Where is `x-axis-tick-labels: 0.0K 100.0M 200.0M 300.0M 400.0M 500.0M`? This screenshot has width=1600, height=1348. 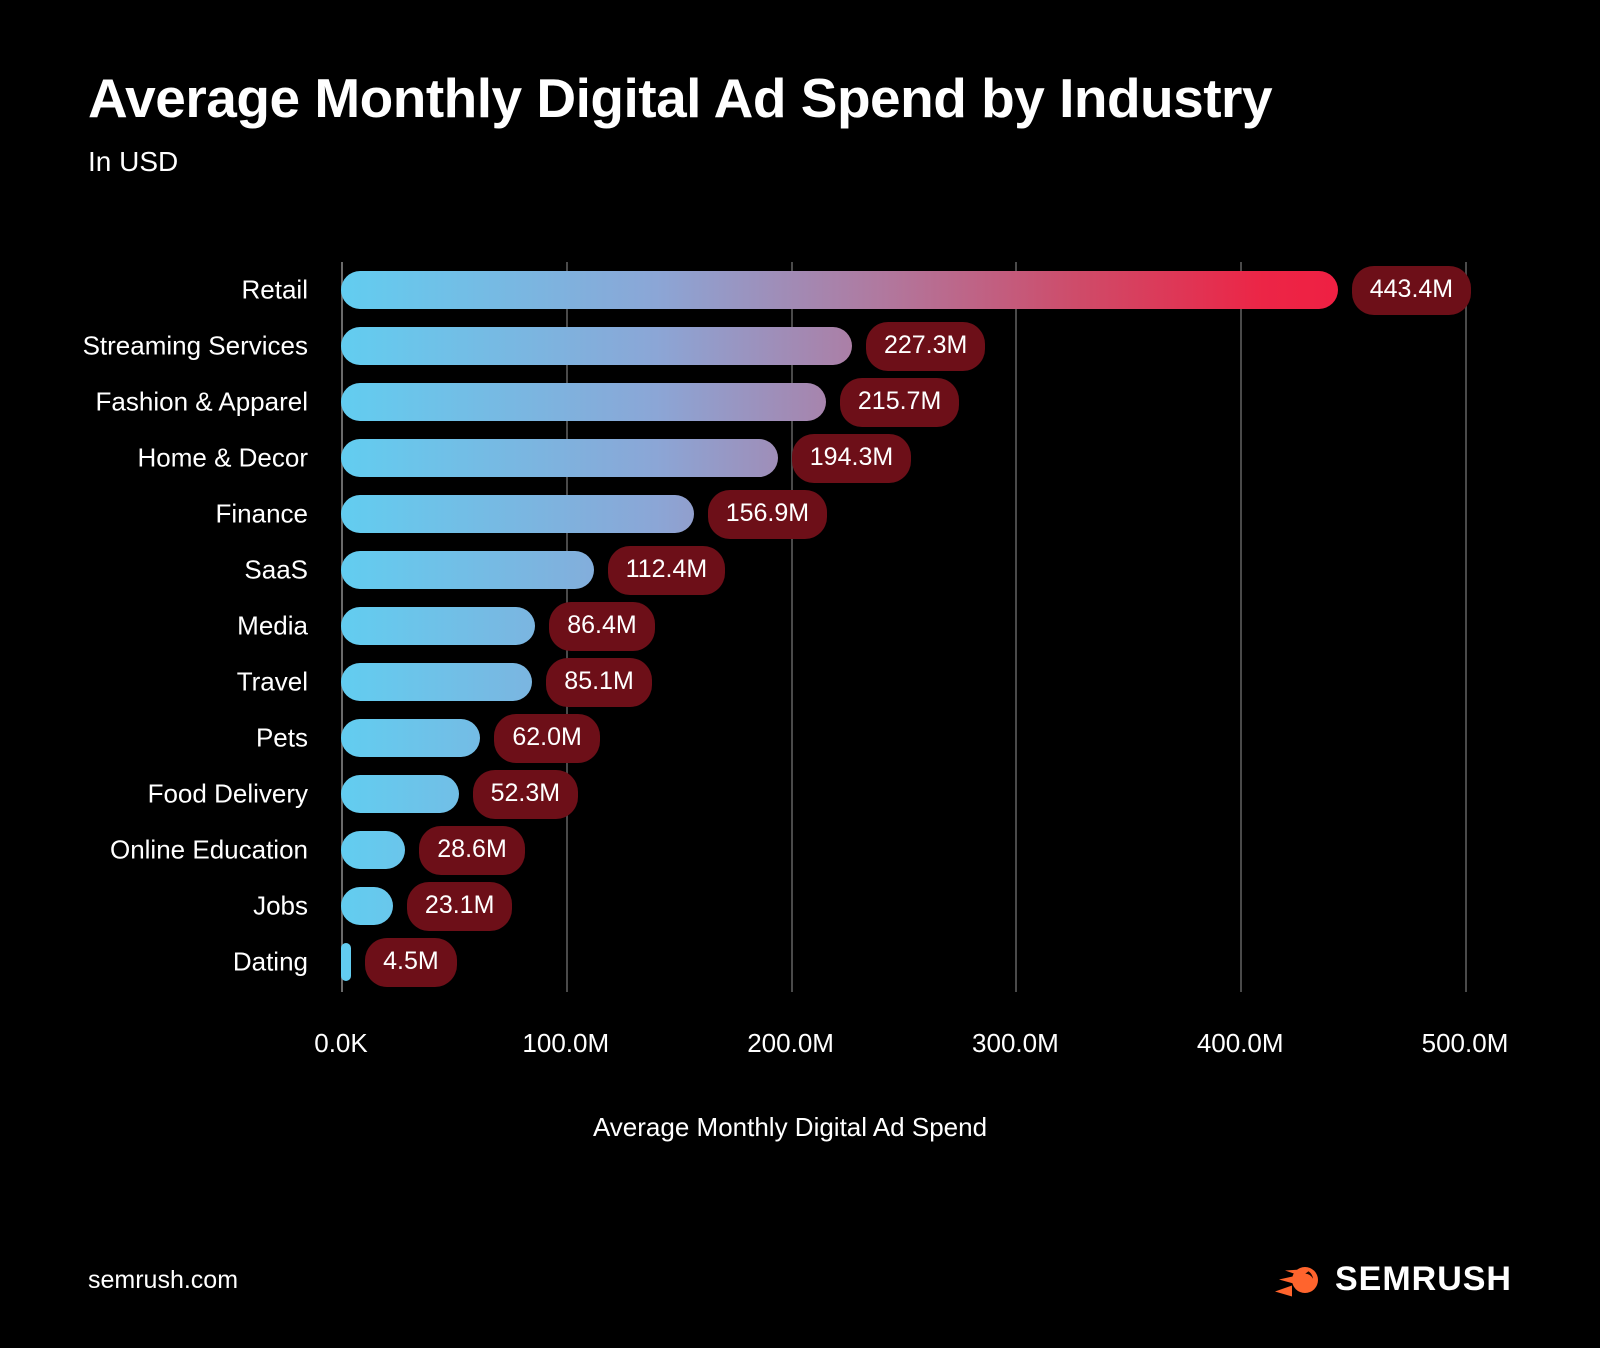 x-axis-tick-labels: 0.0K 100.0M 200.0M 300.0M 400.0M 500.0M is located at coordinates (800, 1048).